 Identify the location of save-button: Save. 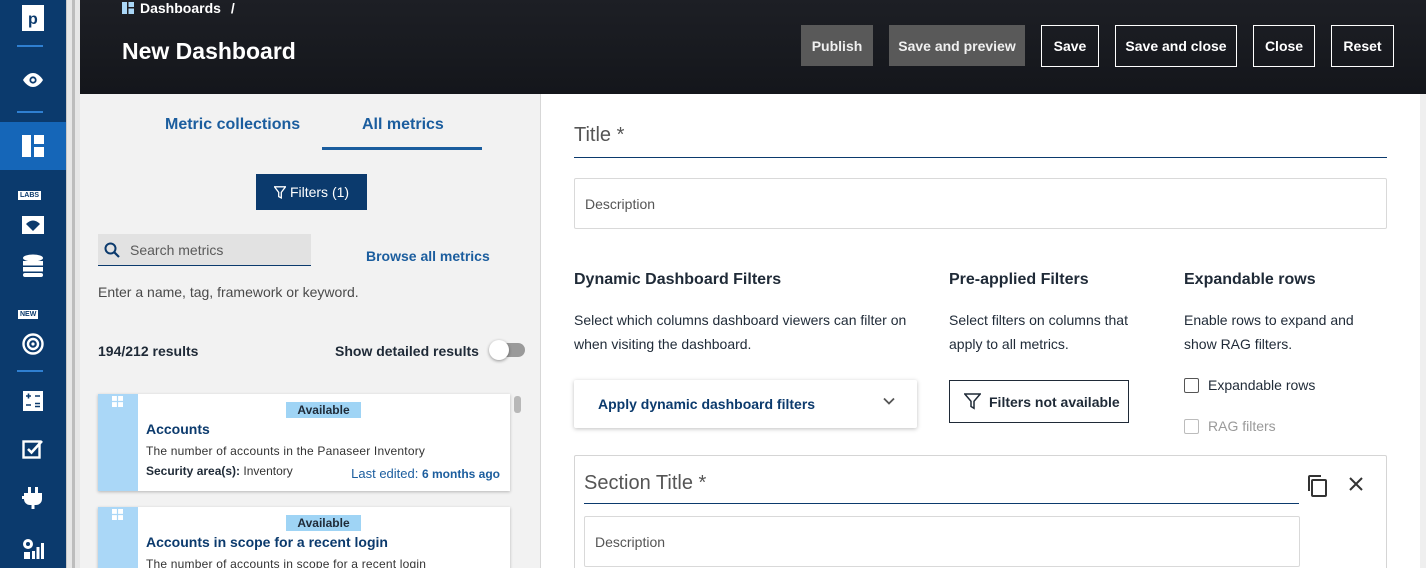
(1070, 46).